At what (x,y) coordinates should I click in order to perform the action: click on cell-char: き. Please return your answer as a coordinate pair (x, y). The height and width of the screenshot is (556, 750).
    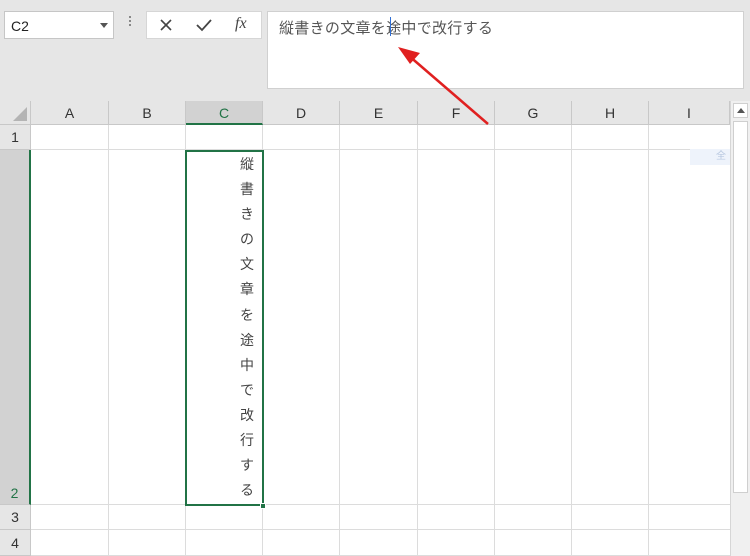
    Looking at the image, I should click on (247, 215).